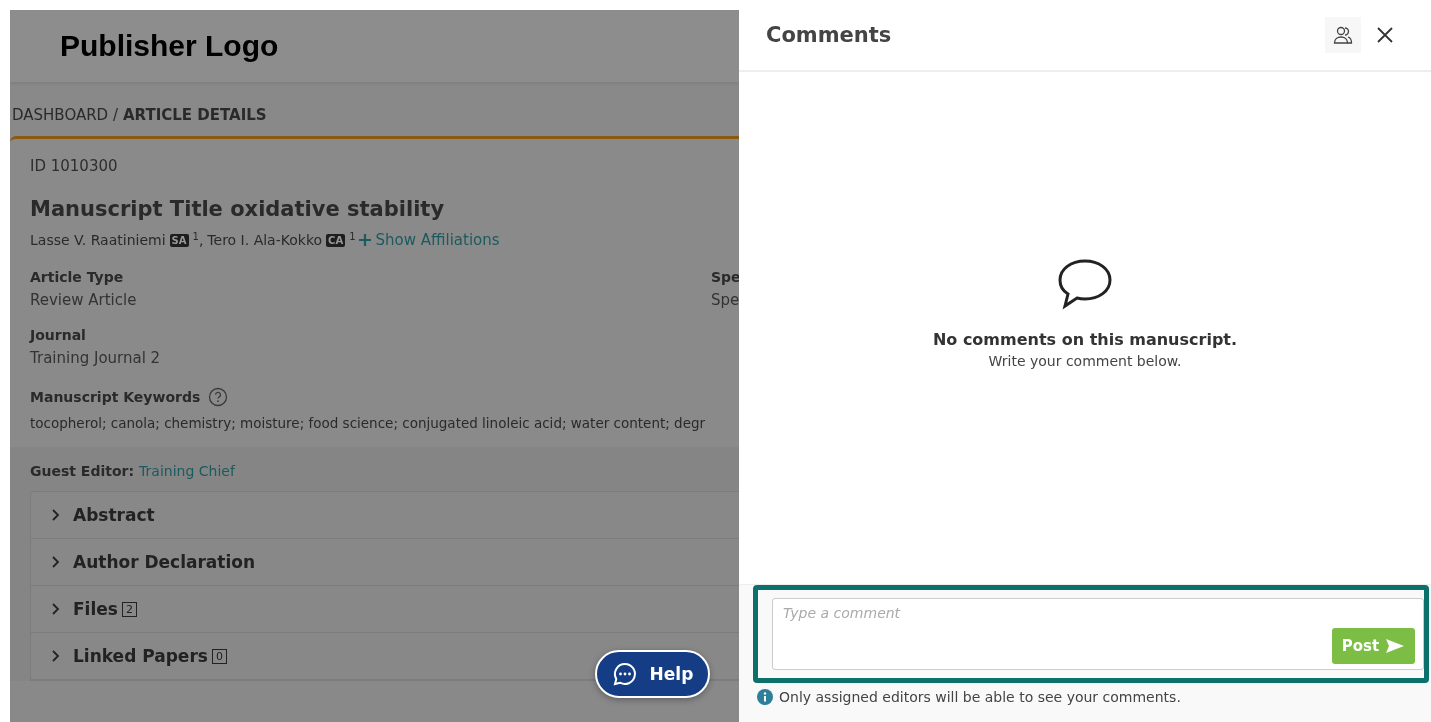 This screenshot has height=722, width=1431. Describe the element at coordinates (725, 300) in the screenshot. I see `field-value: Spe` at that location.